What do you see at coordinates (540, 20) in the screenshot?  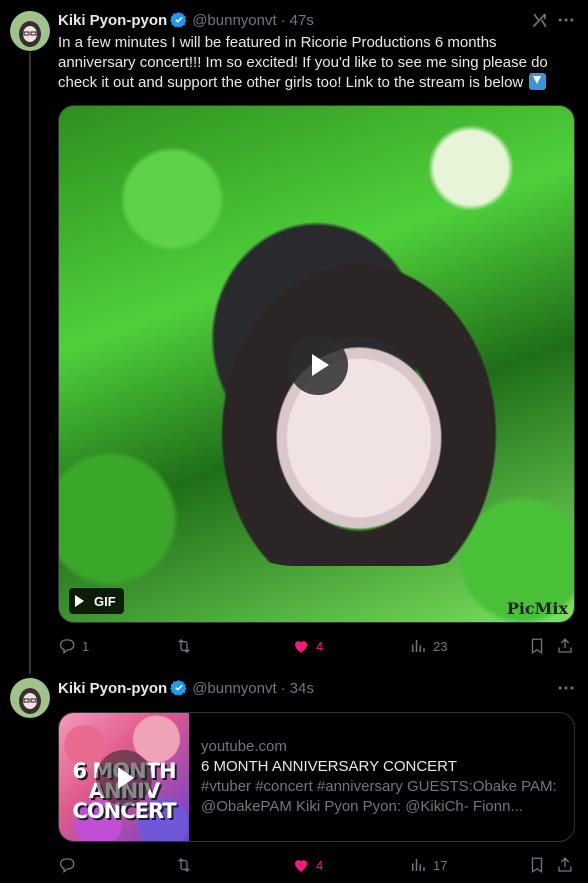 I see `grok-icon` at bounding box center [540, 20].